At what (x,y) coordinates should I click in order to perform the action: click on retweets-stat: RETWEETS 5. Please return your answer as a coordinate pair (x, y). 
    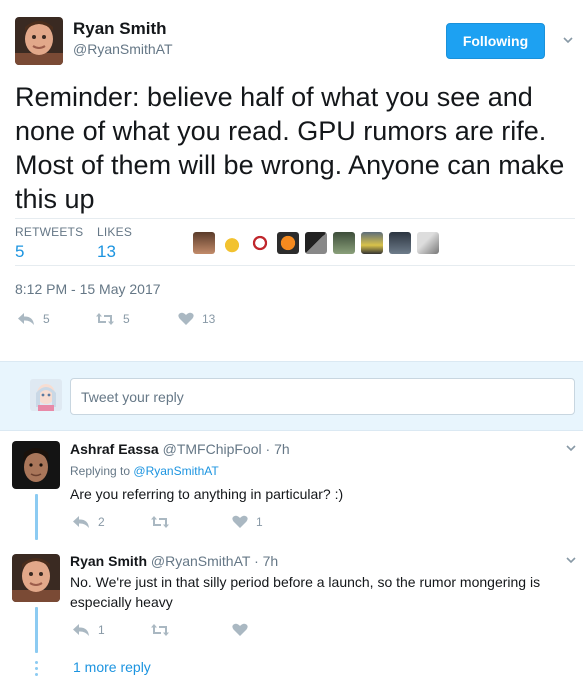
    Looking at the image, I should click on (49, 243).